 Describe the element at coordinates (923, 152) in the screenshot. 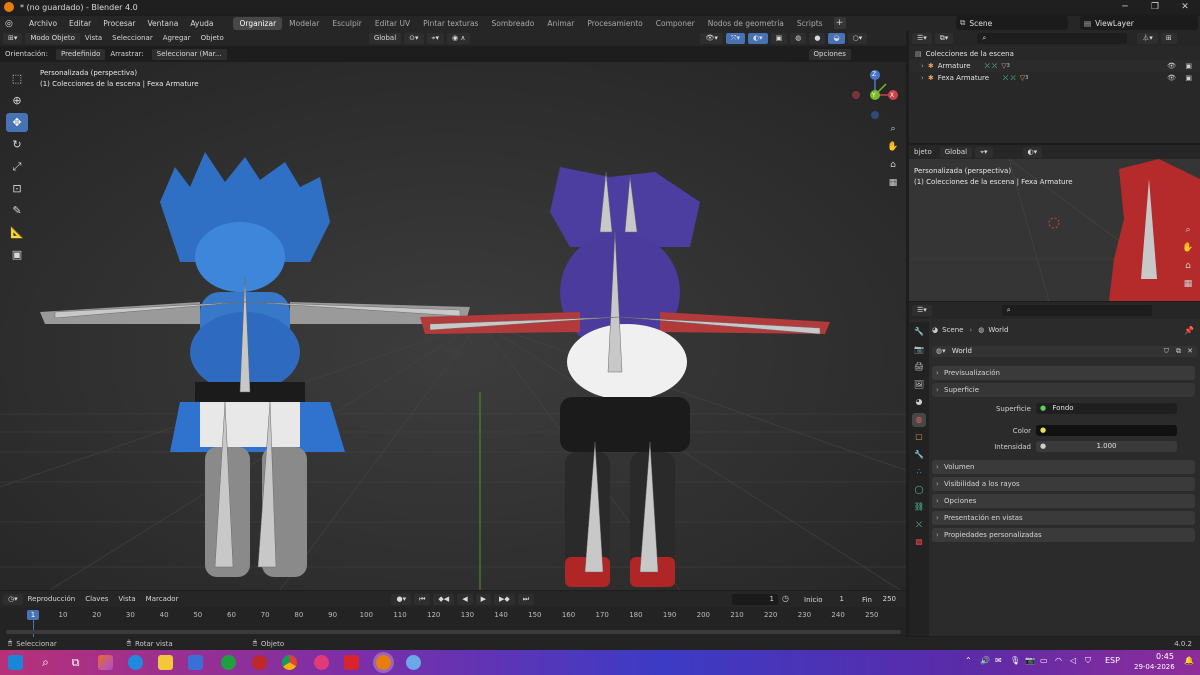

I see `secondary-object-menu: bjeto` at that location.